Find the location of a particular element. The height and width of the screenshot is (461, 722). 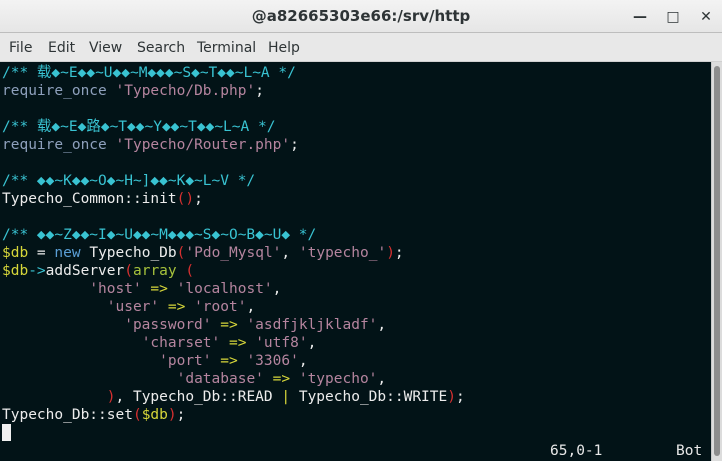

code-line: require_once 'Typecho/Db.php'; is located at coordinates (133, 91).